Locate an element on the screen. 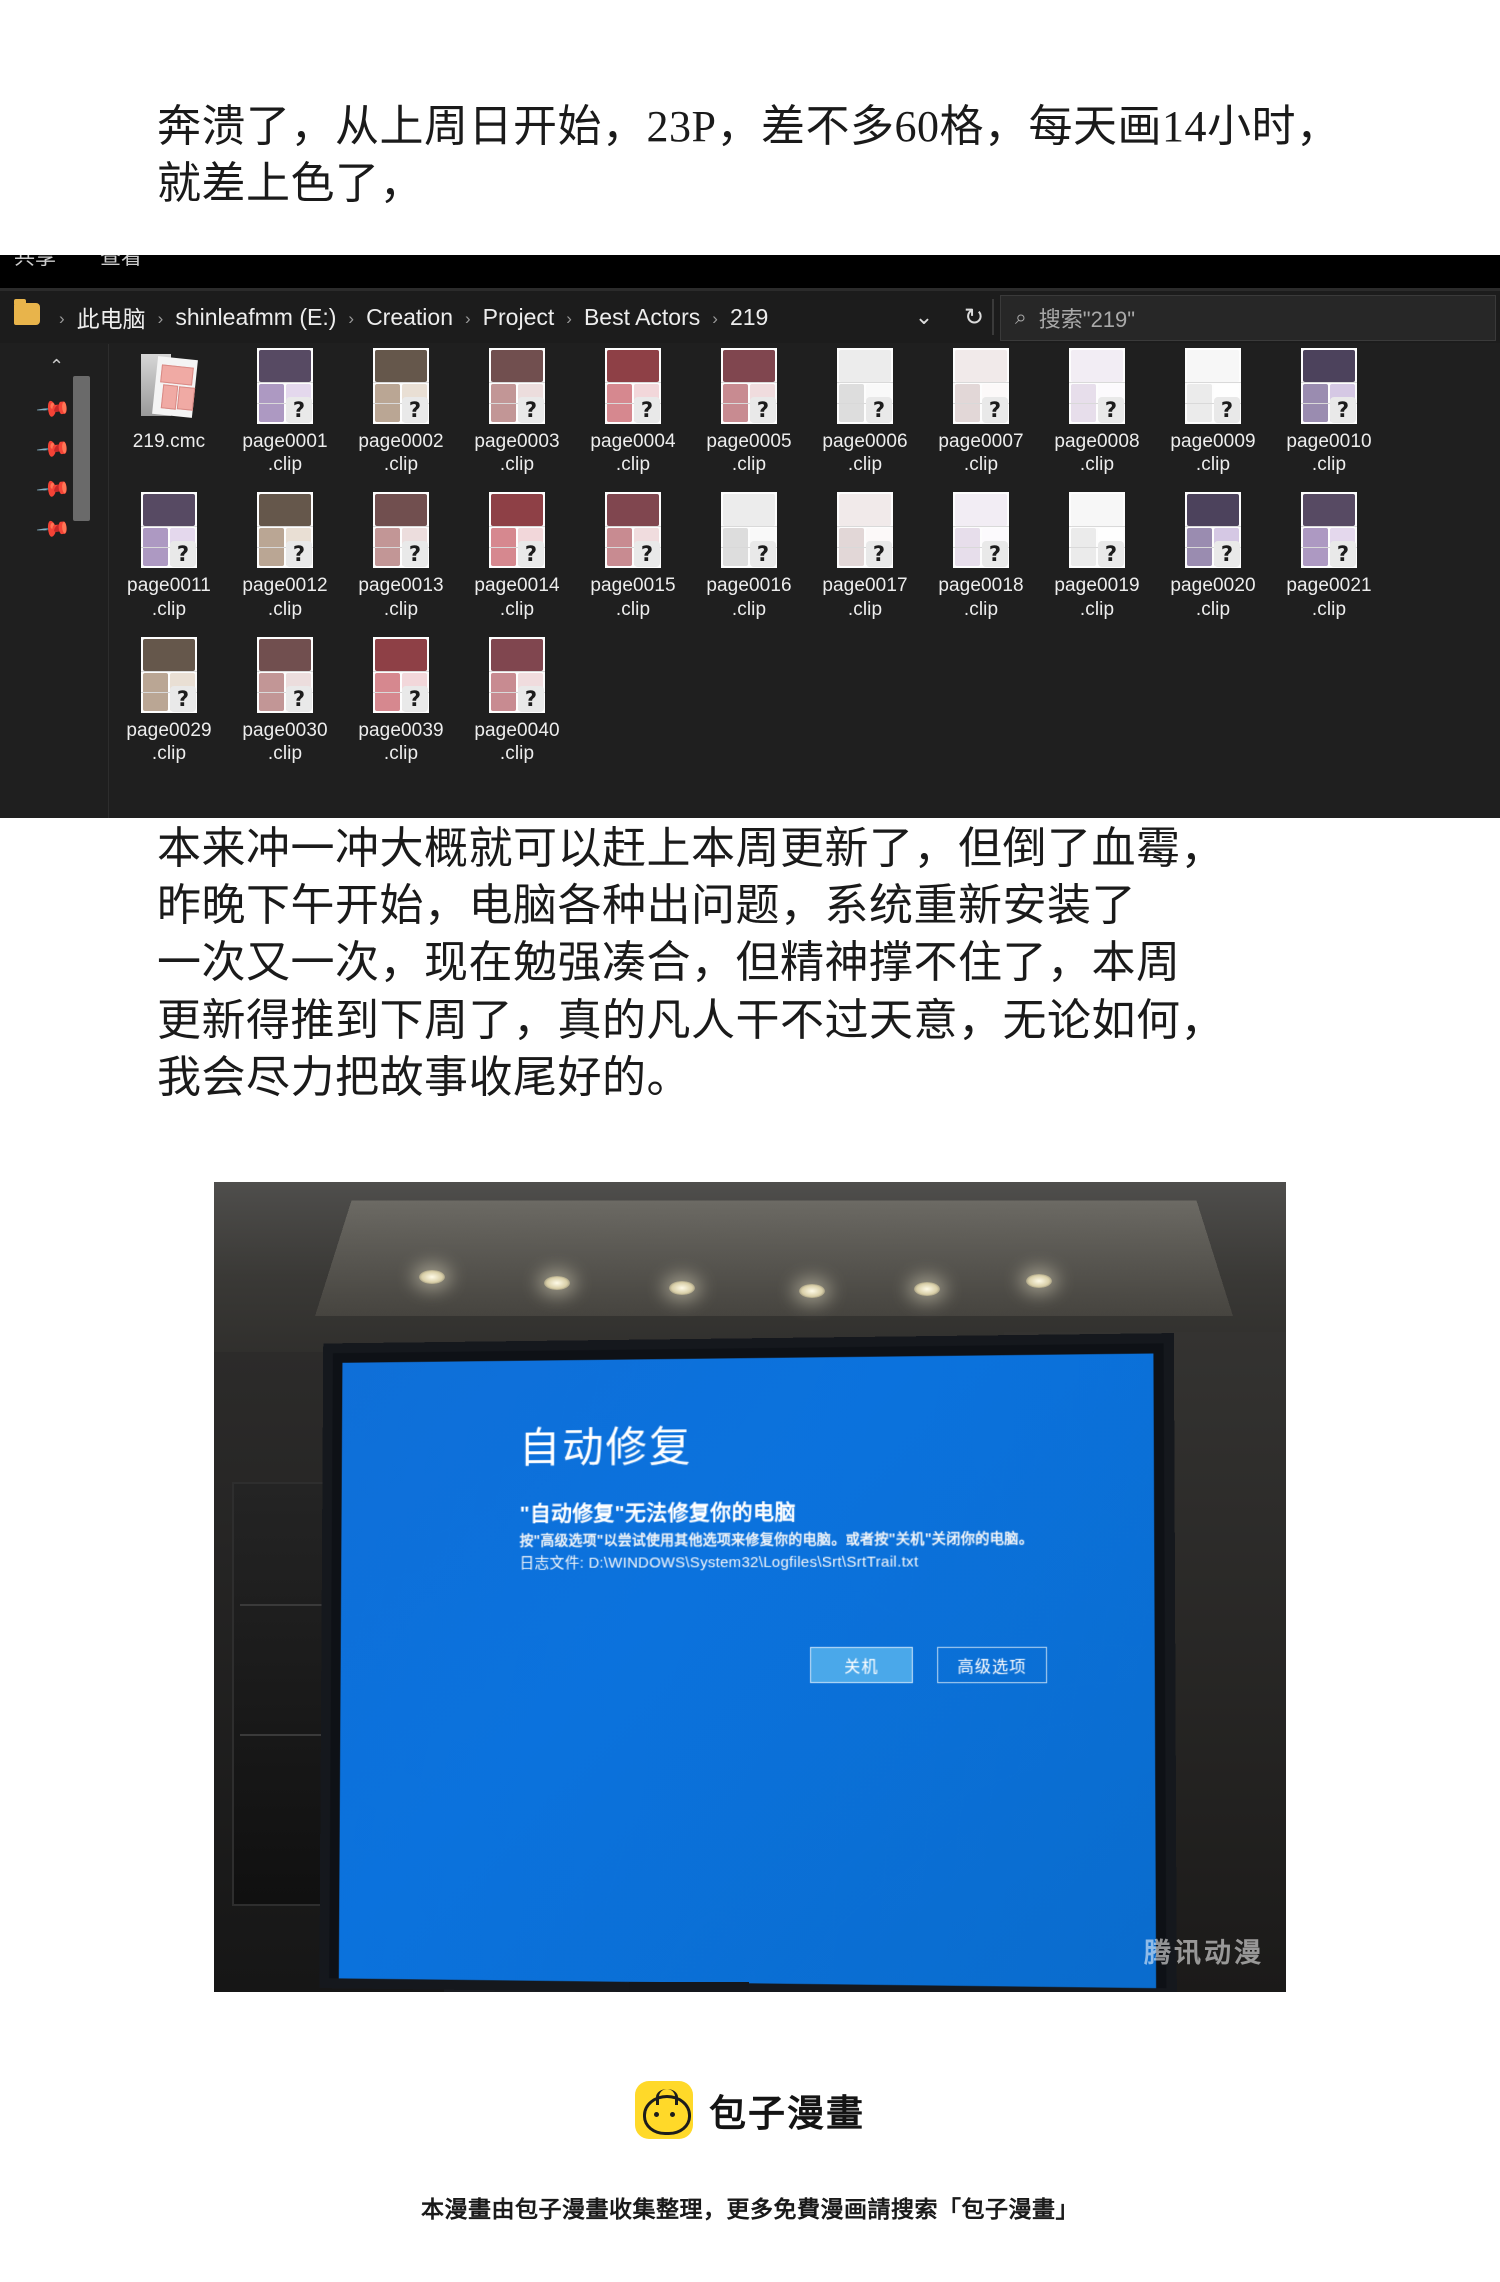  file-item: ? page0005 .clip is located at coordinates (749, 412).